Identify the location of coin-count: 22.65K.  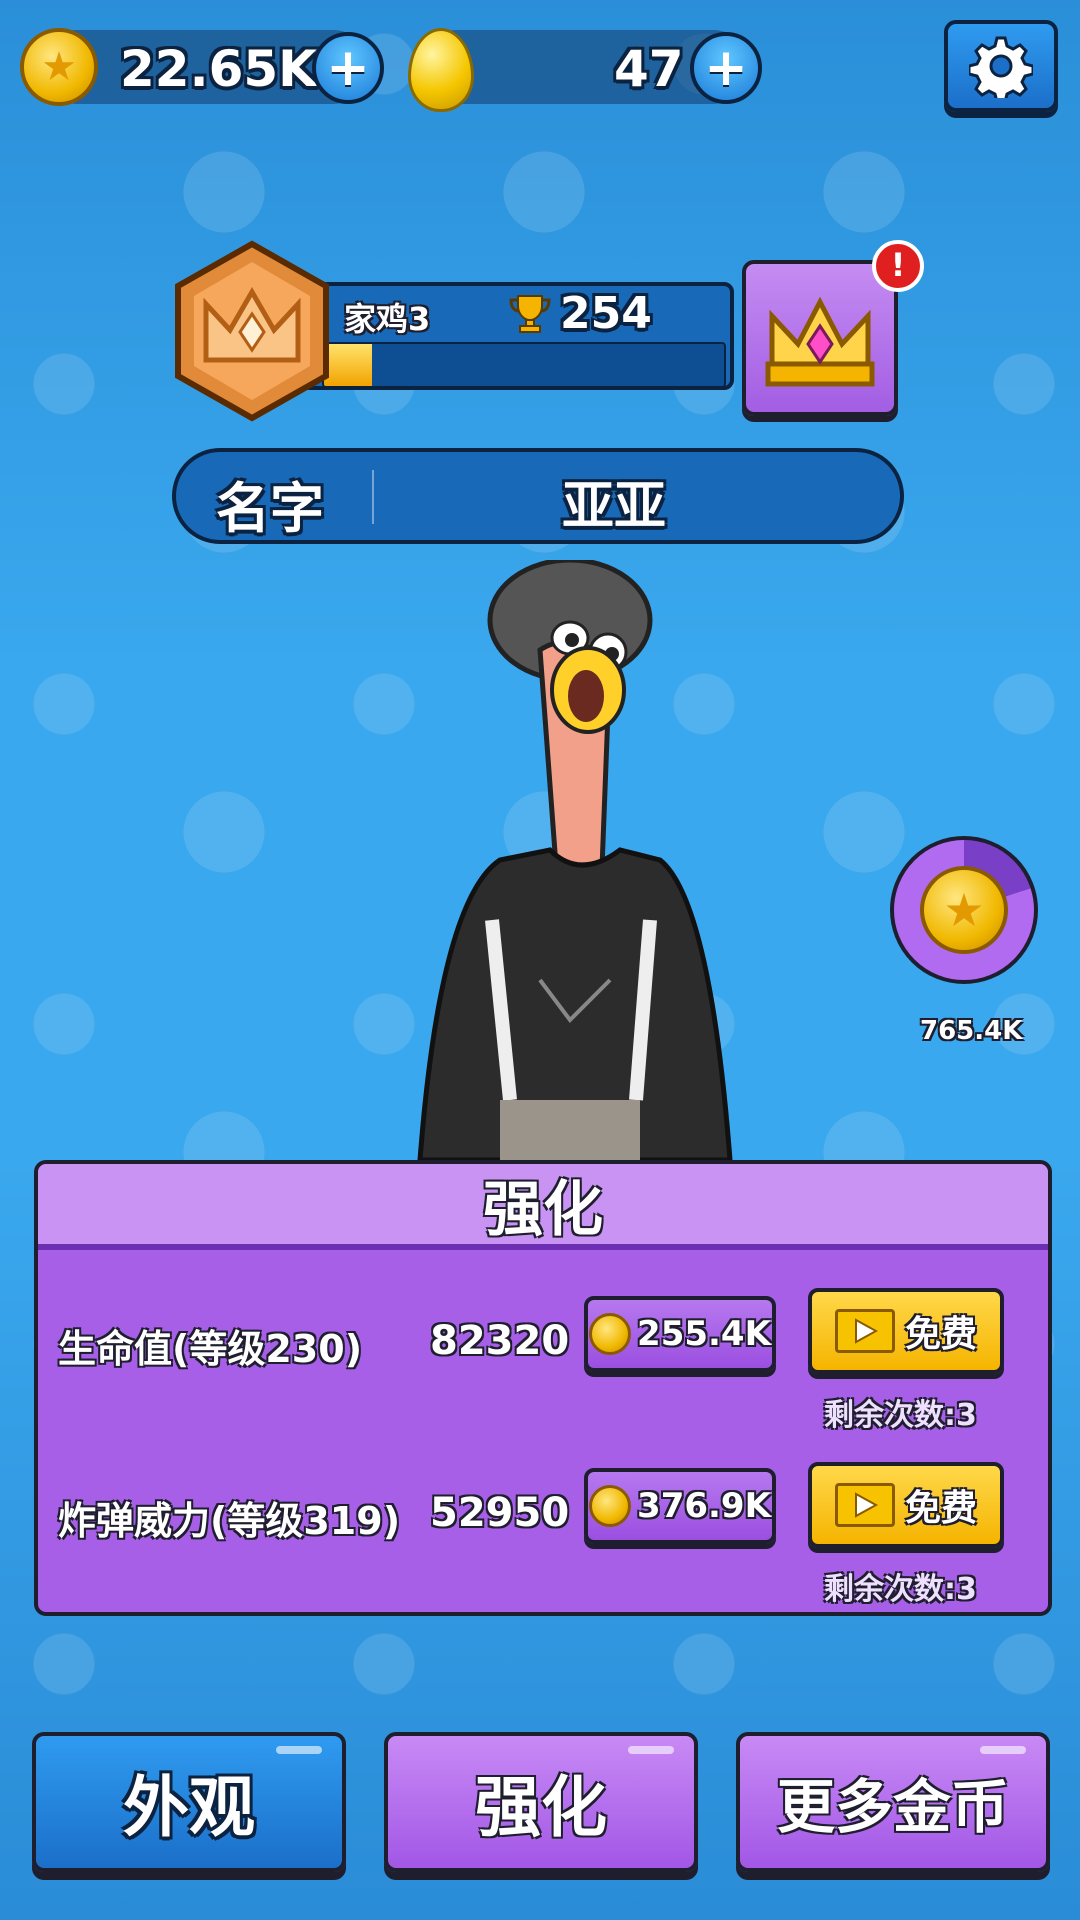
(218, 69).